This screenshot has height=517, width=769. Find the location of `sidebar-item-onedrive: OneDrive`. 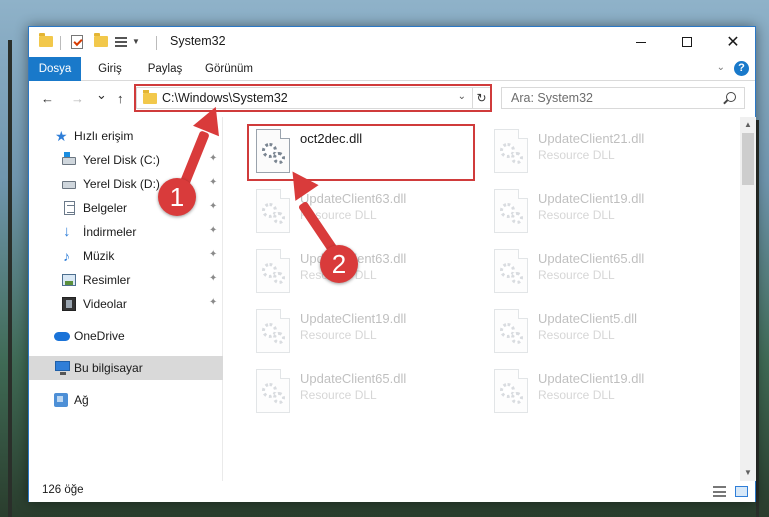

sidebar-item-onedrive: OneDrive is located at coordinates (126, 336).